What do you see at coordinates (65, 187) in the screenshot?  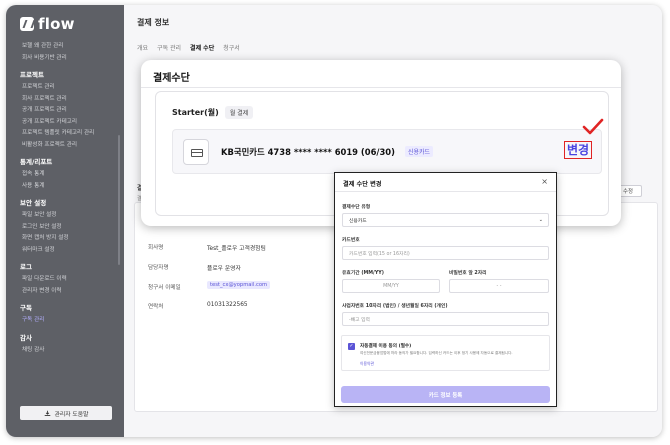 I see `sidebar-item-usage-stats: 사용 통계` at bounding box center [65, 187].